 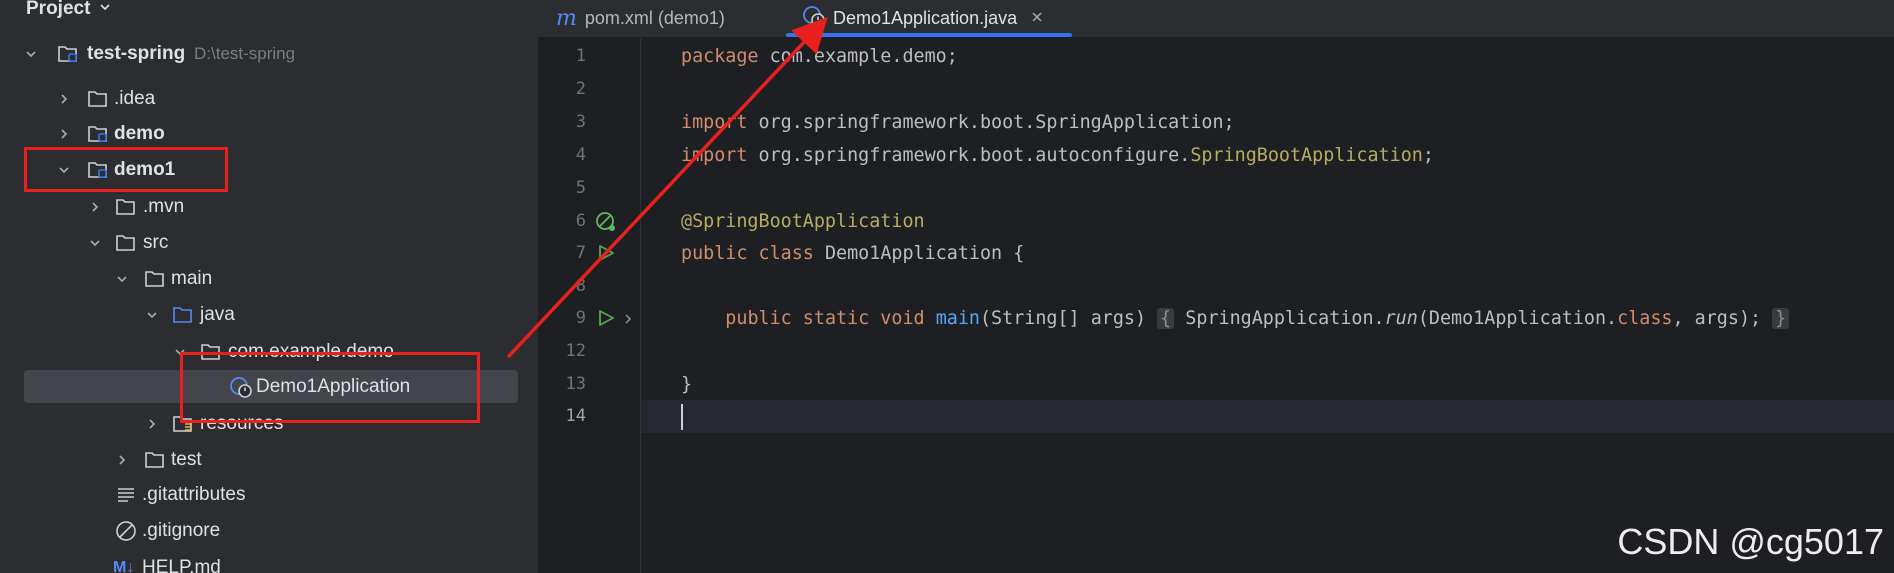 I want to click on line-number: 12, so click(x=575, y=351).